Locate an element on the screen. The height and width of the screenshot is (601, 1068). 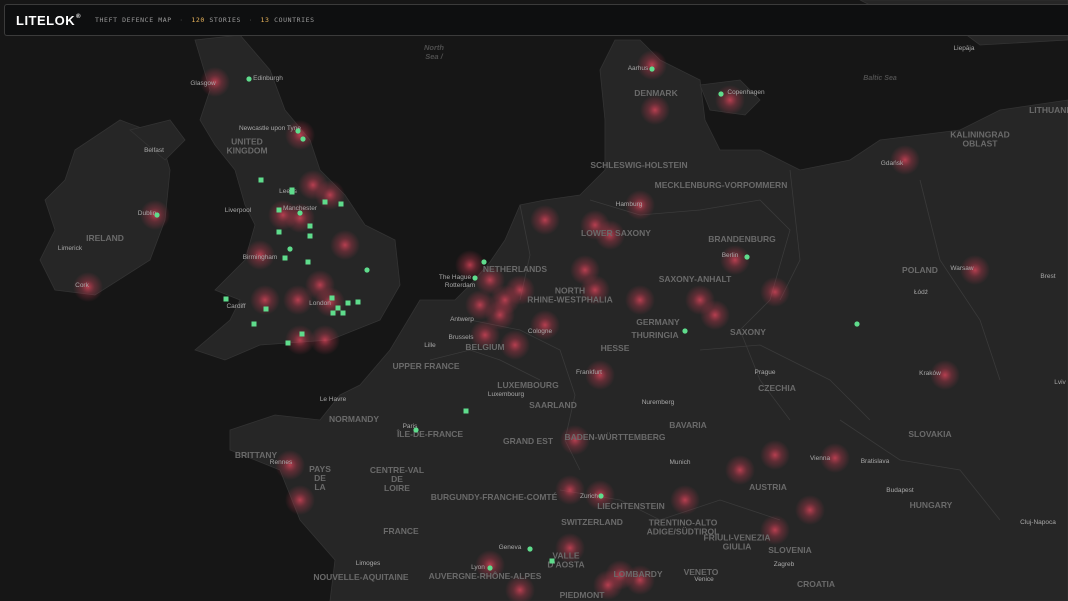
region-label: BURGUNDY-FRANCHE-COMTÉ is located at coordinates (494, 497).